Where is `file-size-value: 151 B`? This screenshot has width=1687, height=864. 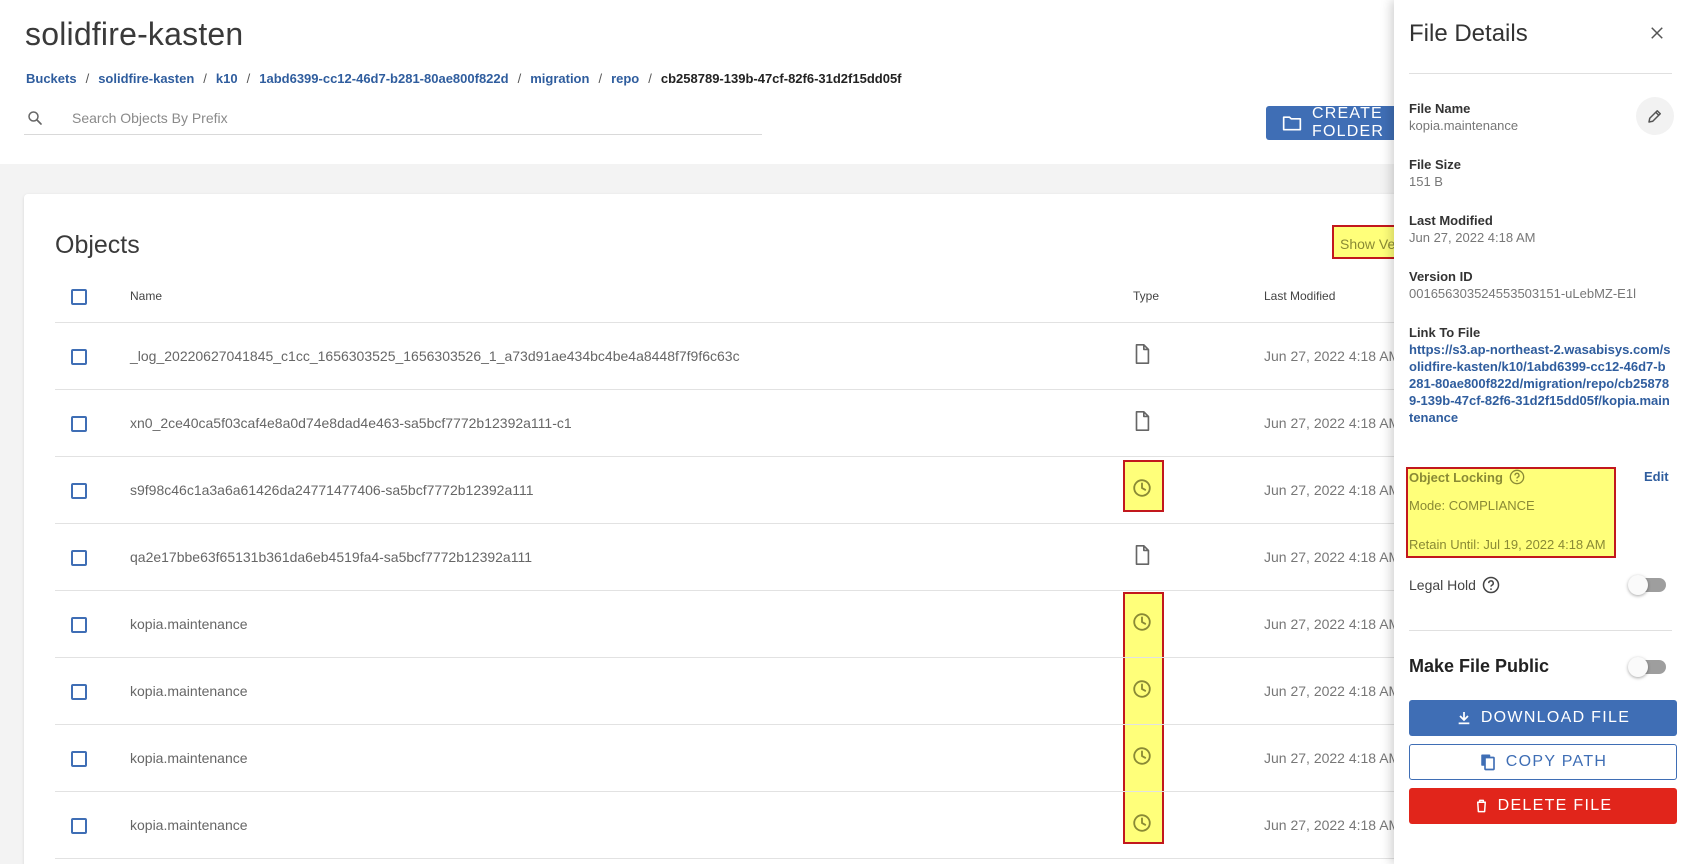
file-size-value: 151 B is located at coordinates (1426, 181).